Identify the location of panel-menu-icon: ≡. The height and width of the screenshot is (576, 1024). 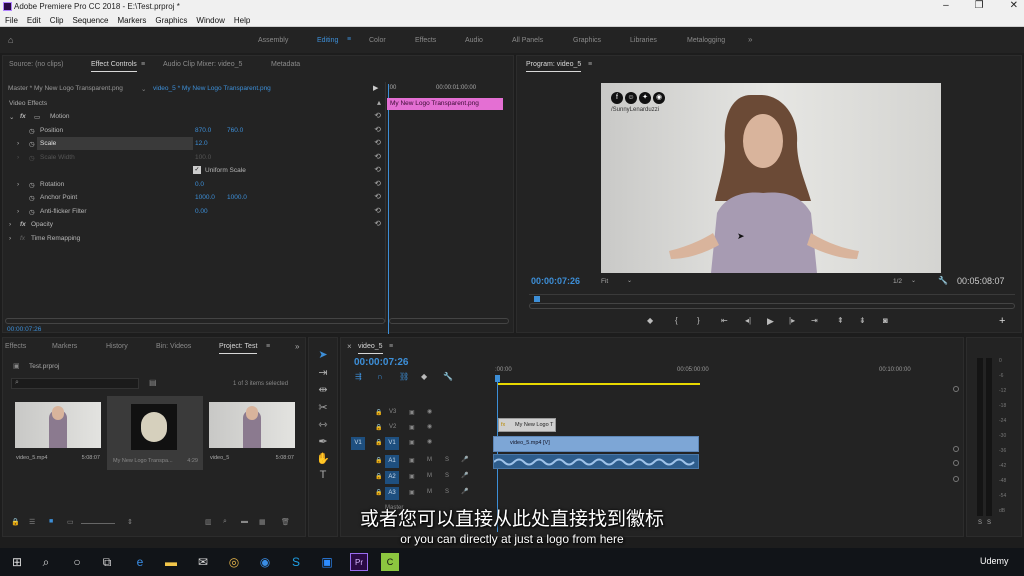
(590, 64).